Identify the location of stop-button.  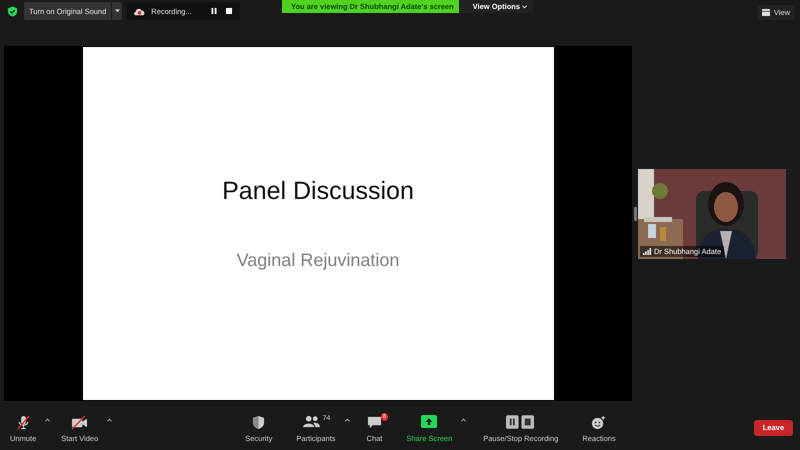
(229, 11).